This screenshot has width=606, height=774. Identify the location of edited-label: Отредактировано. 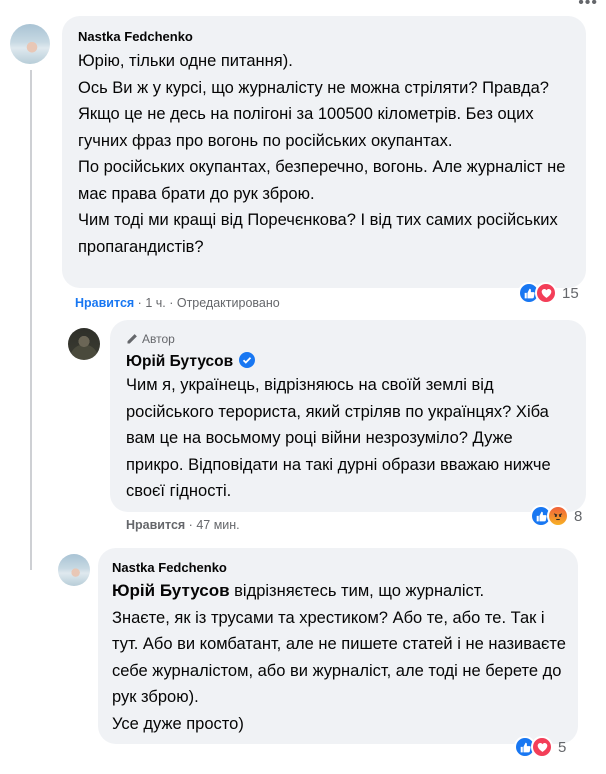
(228, 303).